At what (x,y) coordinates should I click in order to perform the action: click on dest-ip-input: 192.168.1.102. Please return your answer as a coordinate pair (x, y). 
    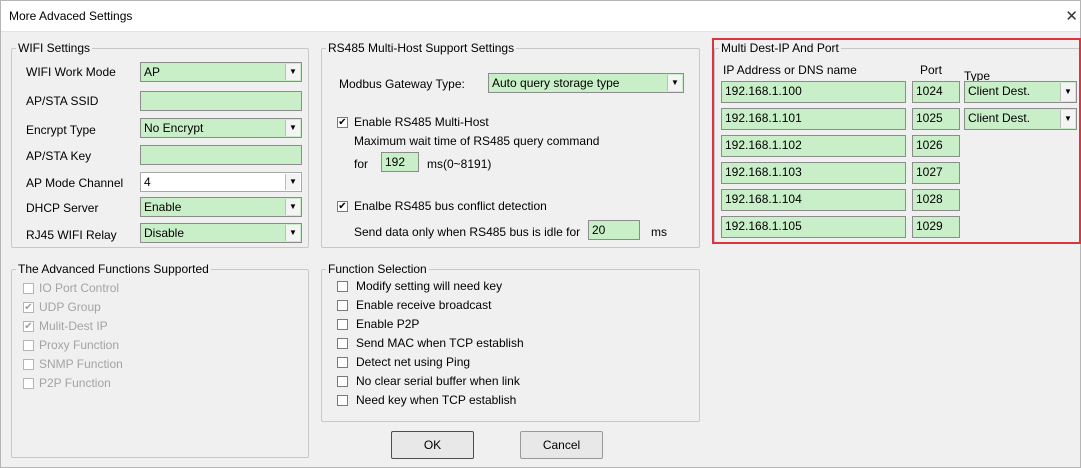
    Looking at the image, I should click on (813, 146).